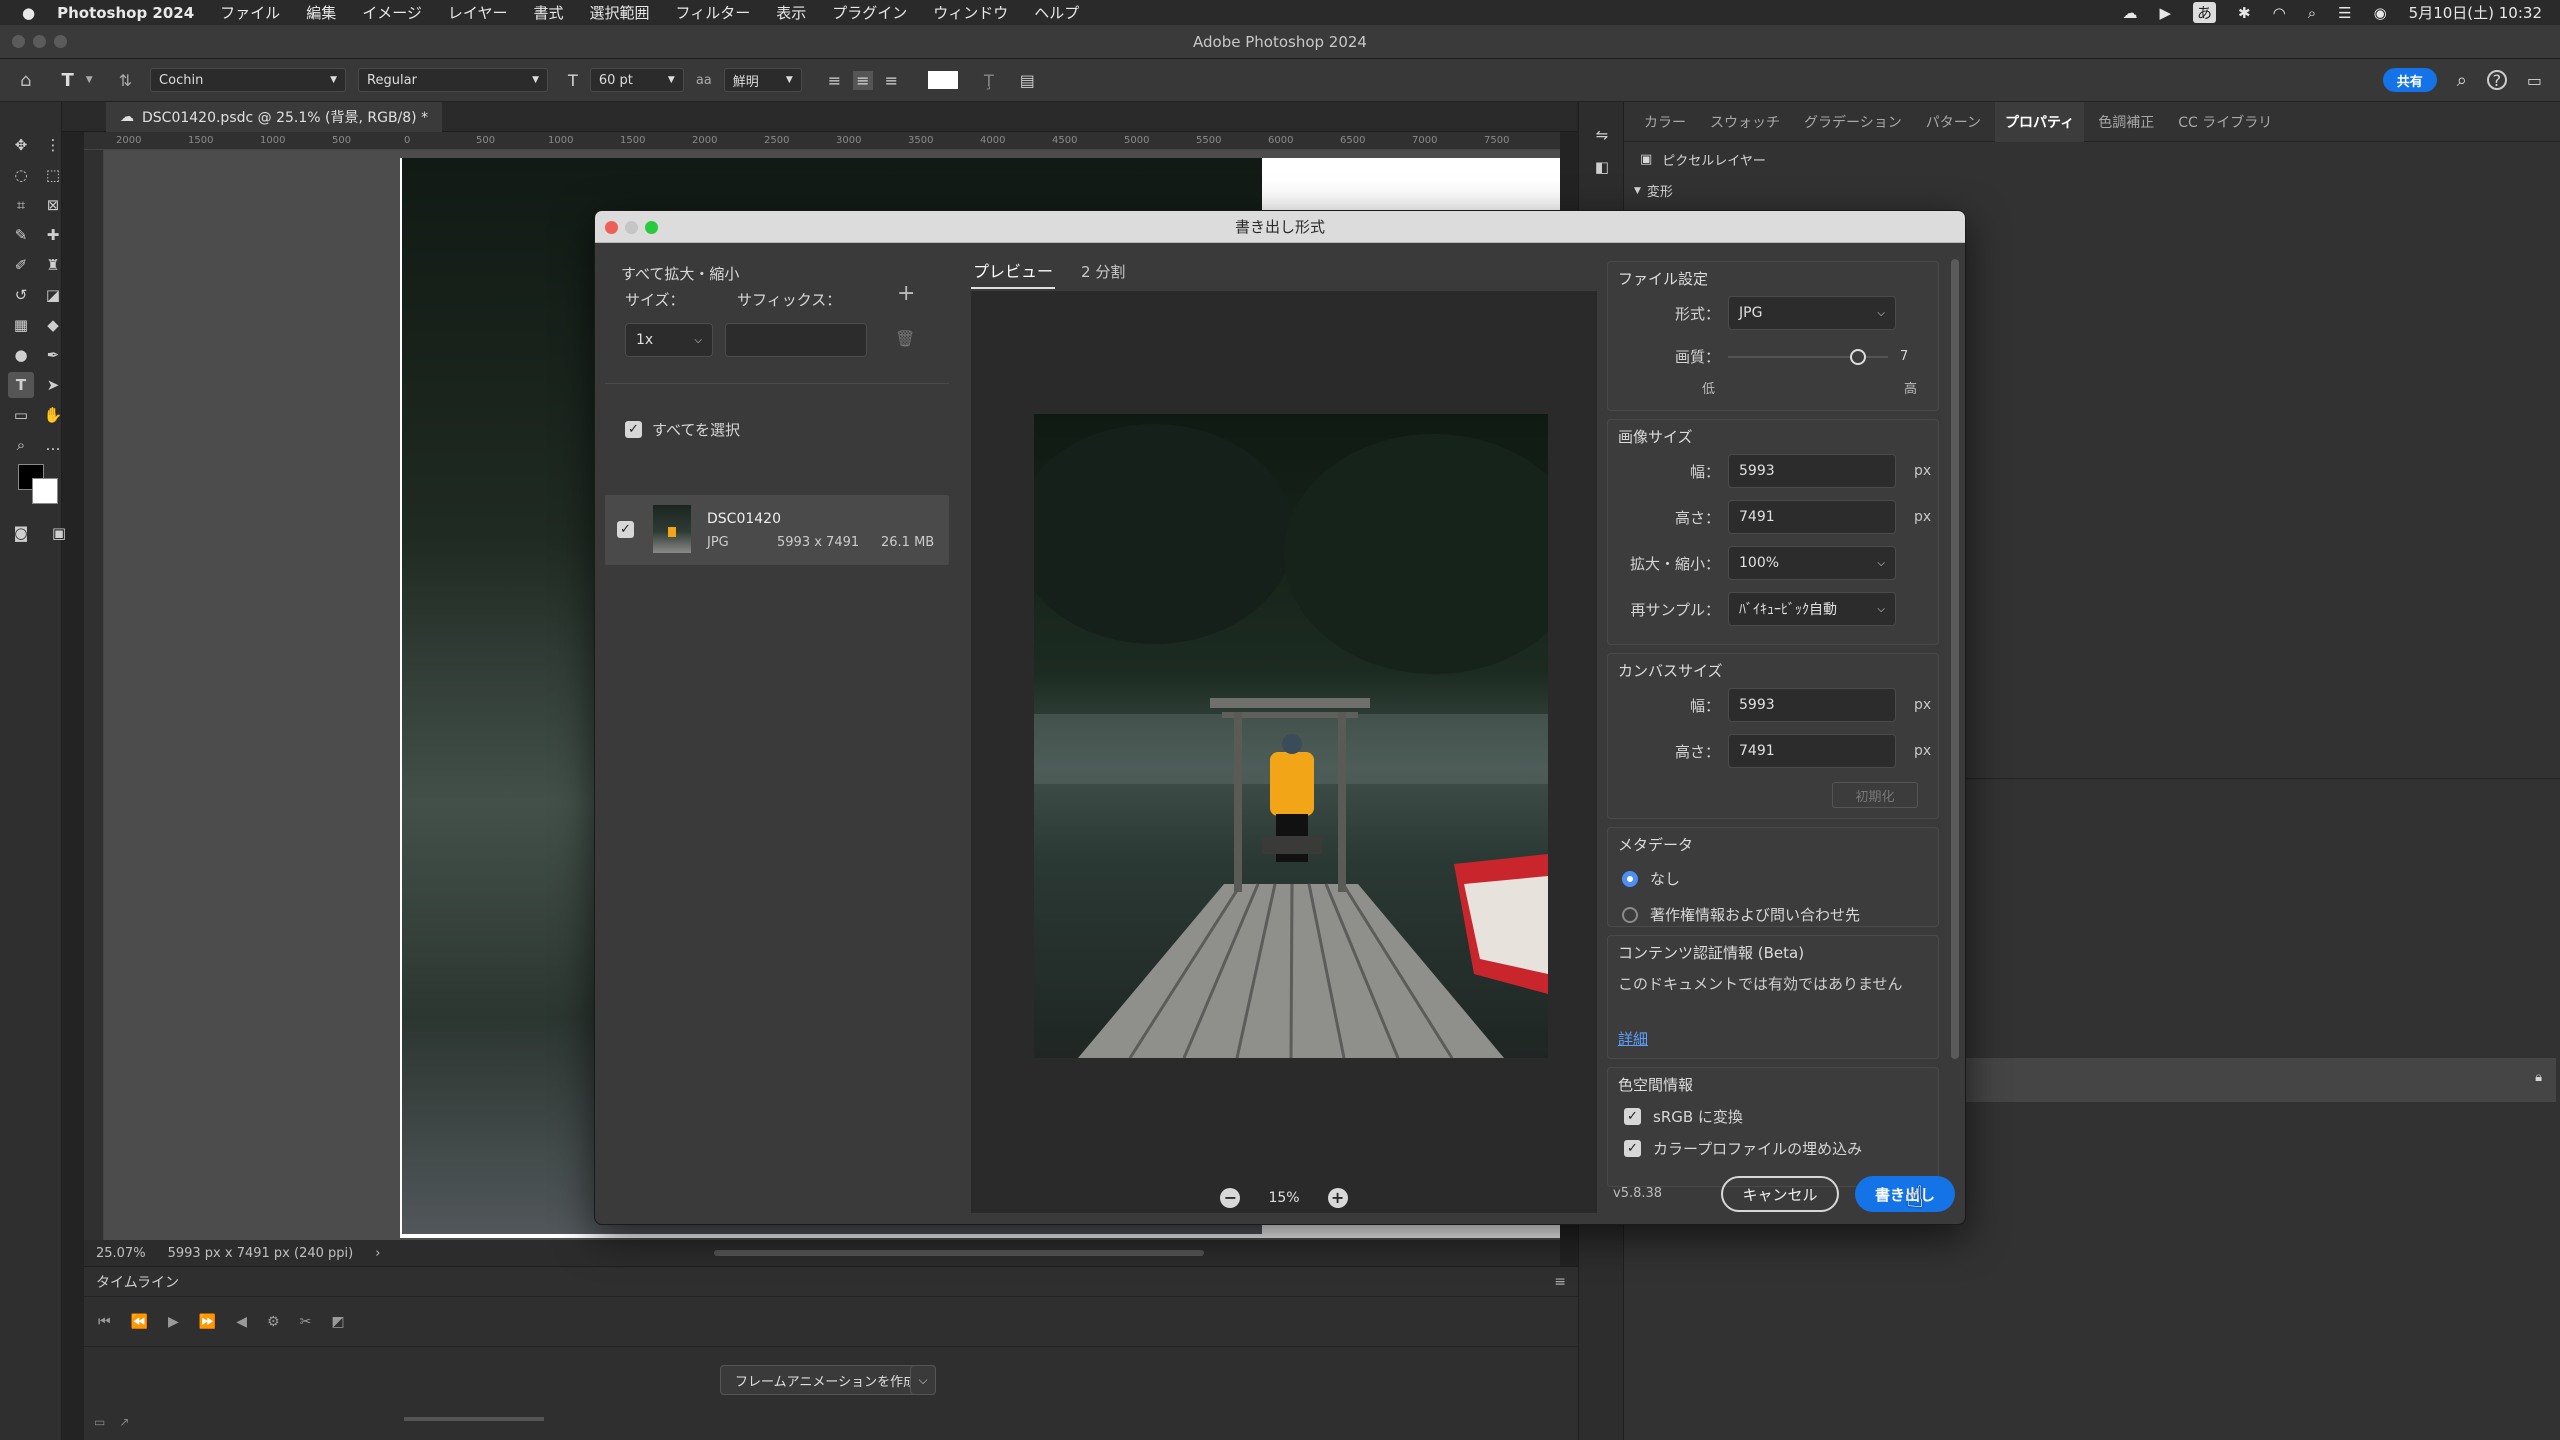 Image resolution: width=2560 pixels, height=1440 pixels. What do you see at coordinates (1630, 878) in the screenshot?
I see `metadata-none-radio` at bounding box center [1630, 878].